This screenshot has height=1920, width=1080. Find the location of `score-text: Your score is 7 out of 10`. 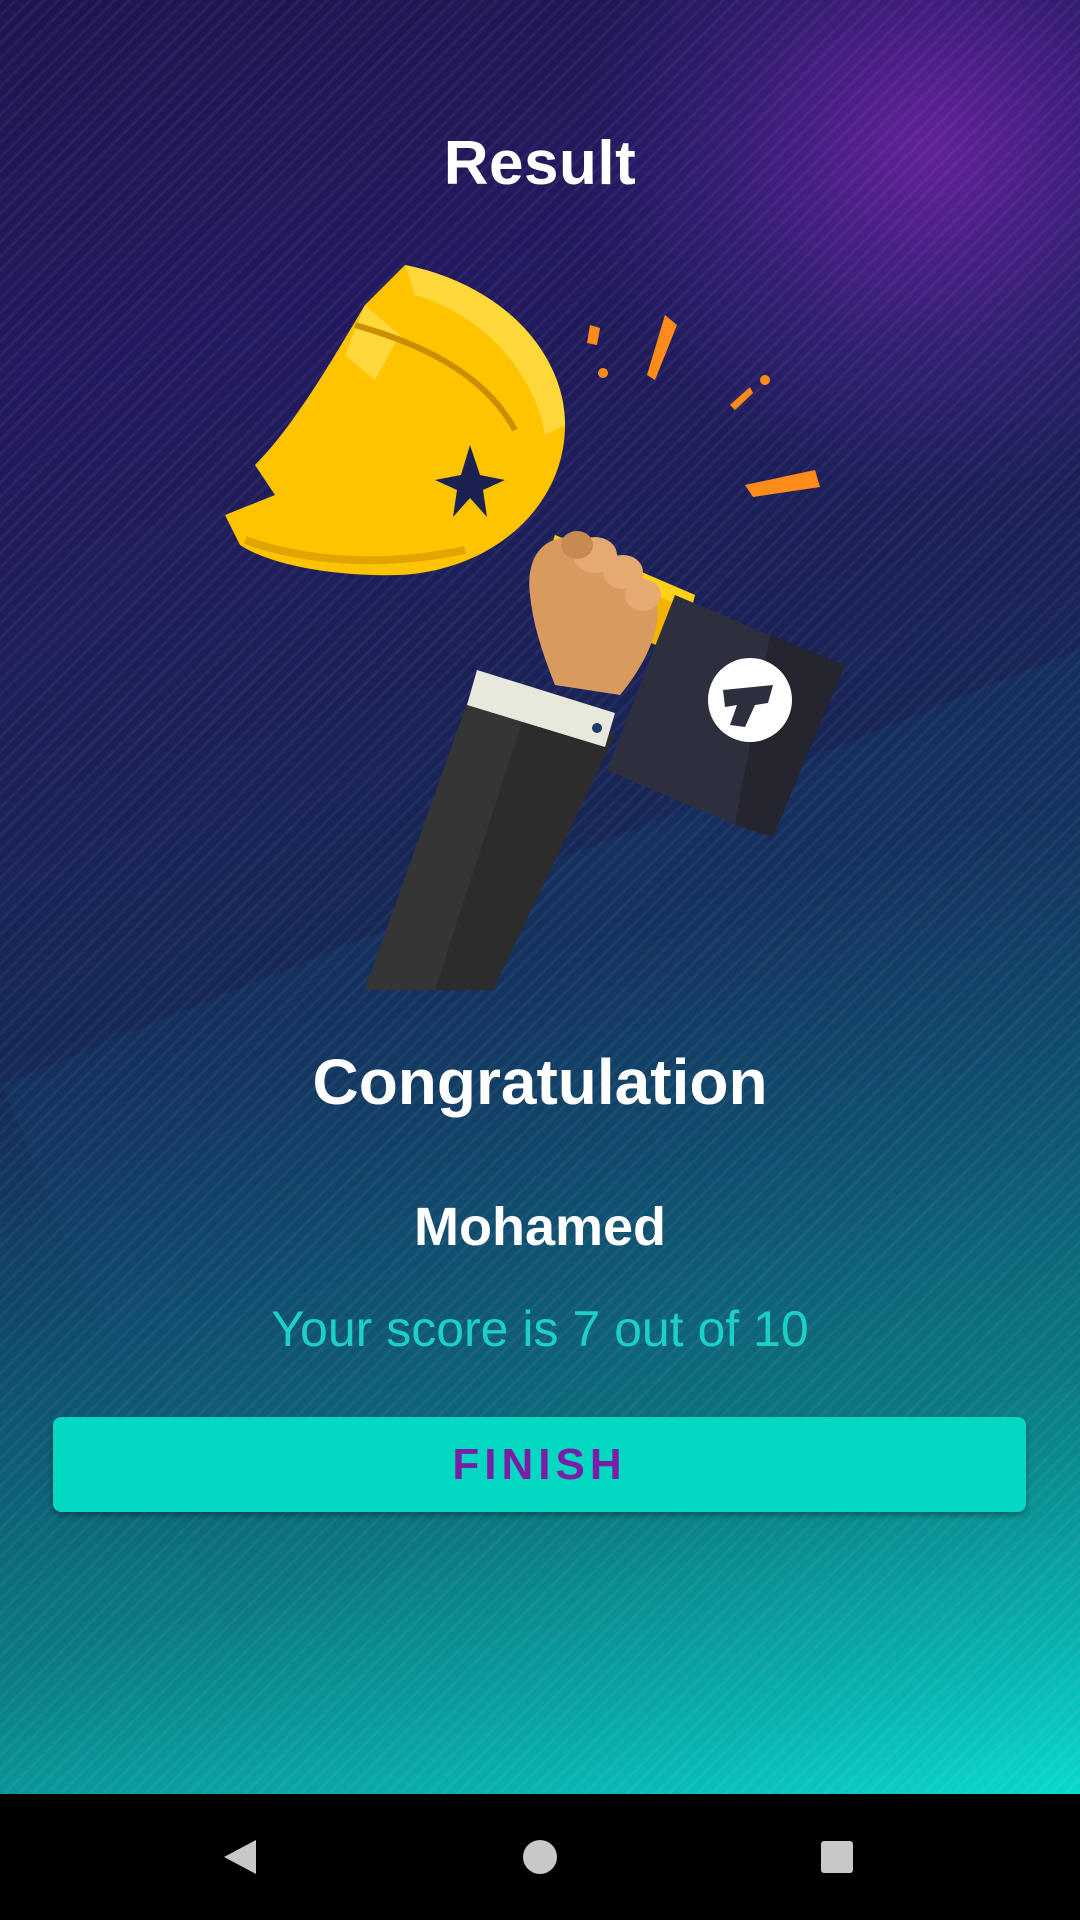

score-text: Your score is 7 out of 10 is located at coordinates (540, 1329).